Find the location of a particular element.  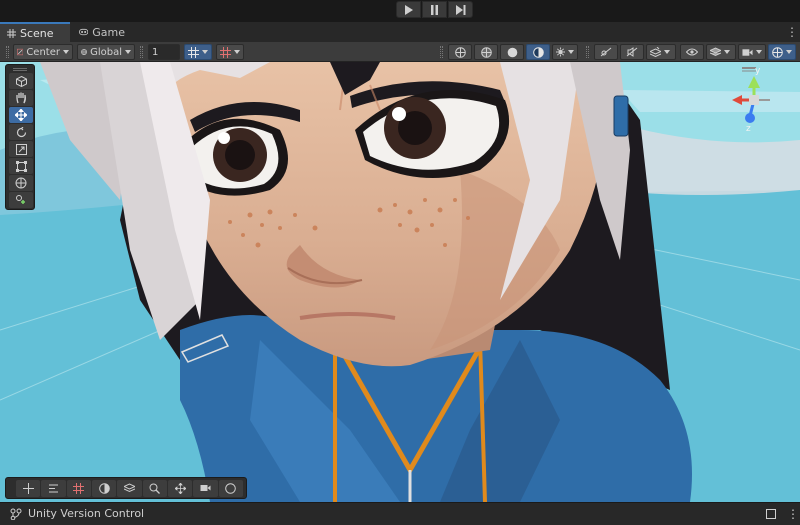

play-controls is located at coordinates (434, 9).